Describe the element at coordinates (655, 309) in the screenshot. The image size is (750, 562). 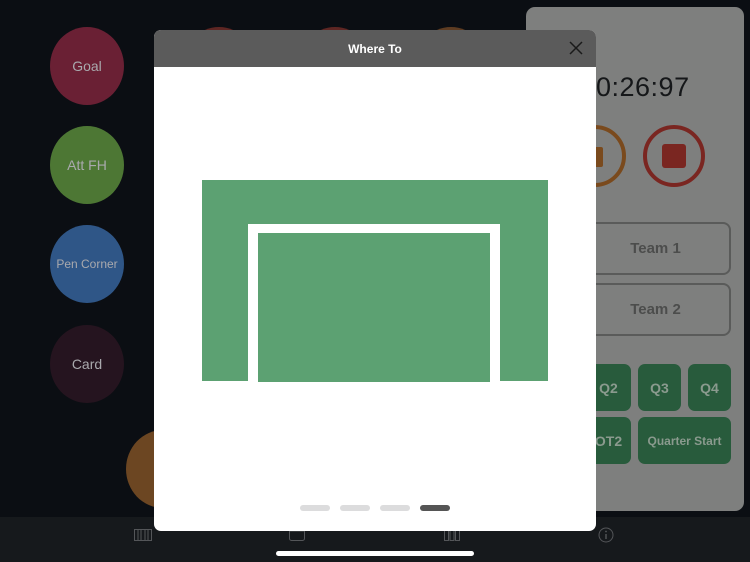
I see `team-2-label: Team 2` at that location.